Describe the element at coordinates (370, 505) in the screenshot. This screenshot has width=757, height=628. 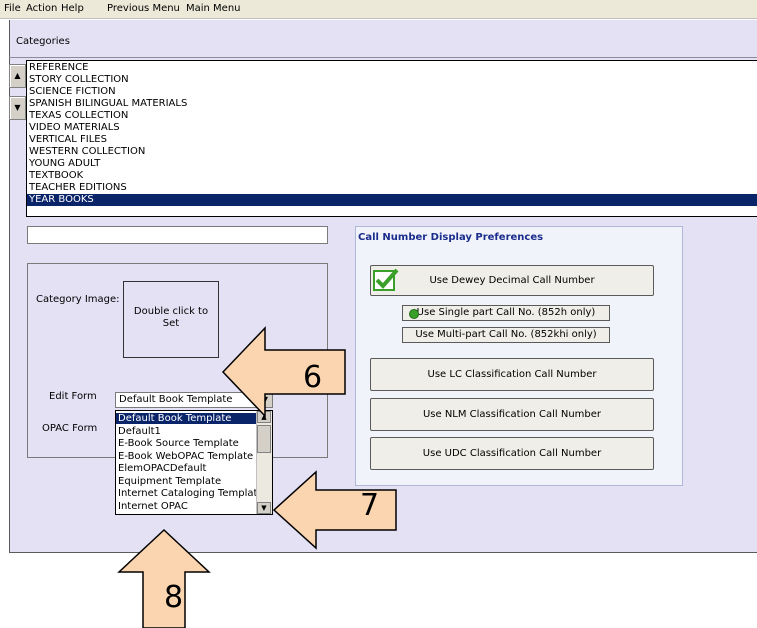
I see `callout-number-7: 7` at that location.